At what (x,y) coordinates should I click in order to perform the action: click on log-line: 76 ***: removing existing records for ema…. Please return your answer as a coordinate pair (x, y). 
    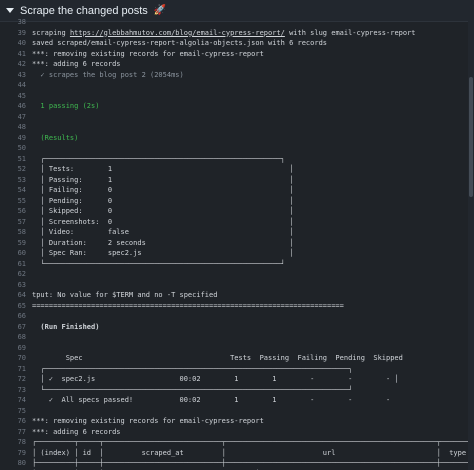
    Looking at the image, I should click on (237, 421).